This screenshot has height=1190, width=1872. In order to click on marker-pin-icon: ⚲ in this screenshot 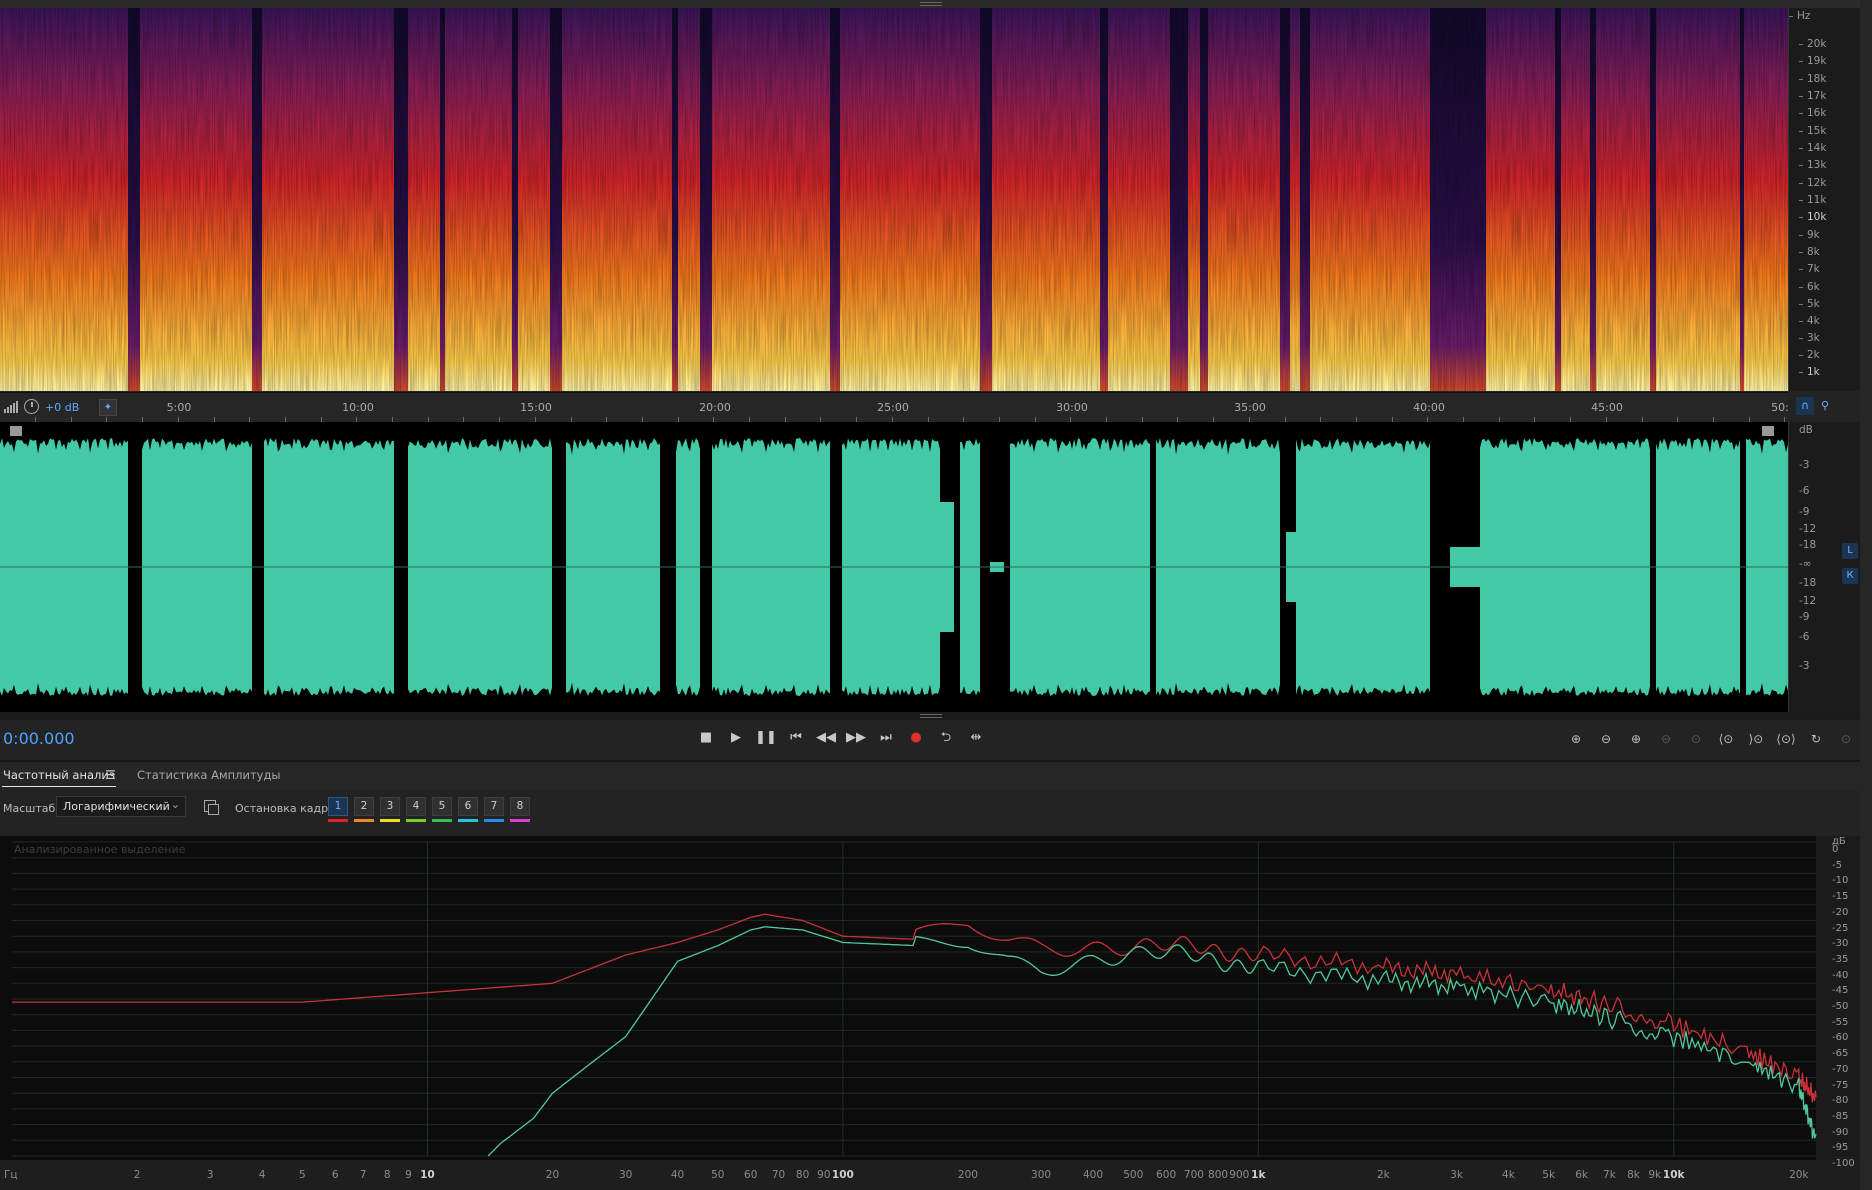, I will do `click(1825, 406)`.